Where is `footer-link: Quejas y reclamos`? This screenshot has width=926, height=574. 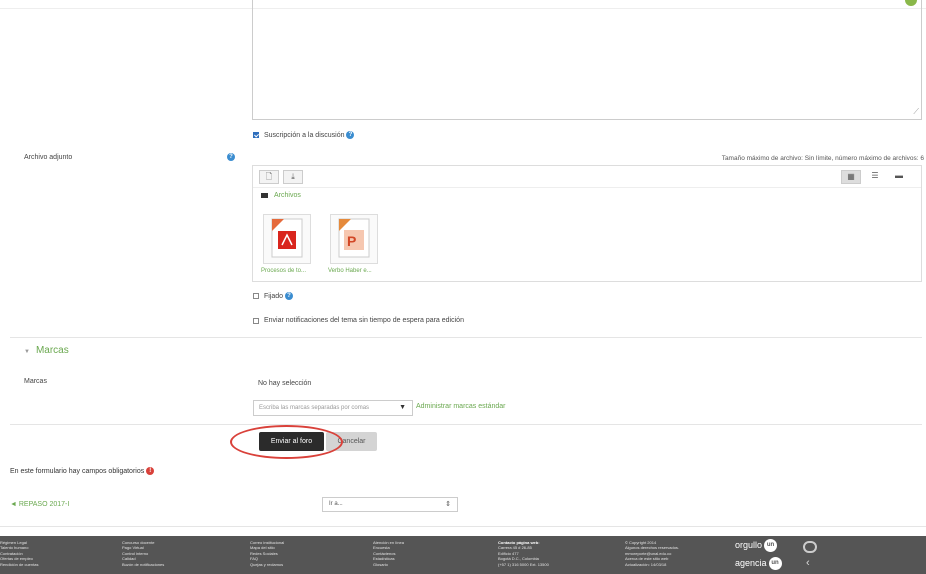 footer-link: Quejas y reclamos is located at coordinates (267, 564).